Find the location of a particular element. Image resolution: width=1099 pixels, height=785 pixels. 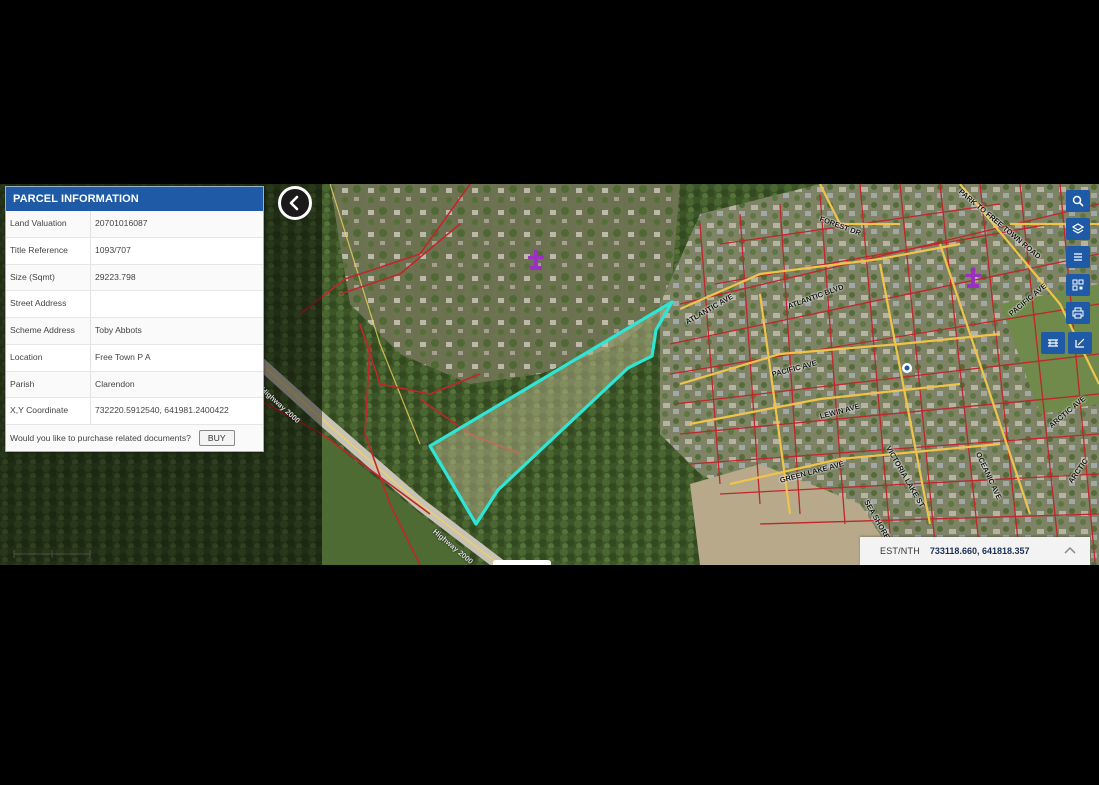

row-value: 1093/707 is located at coordinates (113, 249).